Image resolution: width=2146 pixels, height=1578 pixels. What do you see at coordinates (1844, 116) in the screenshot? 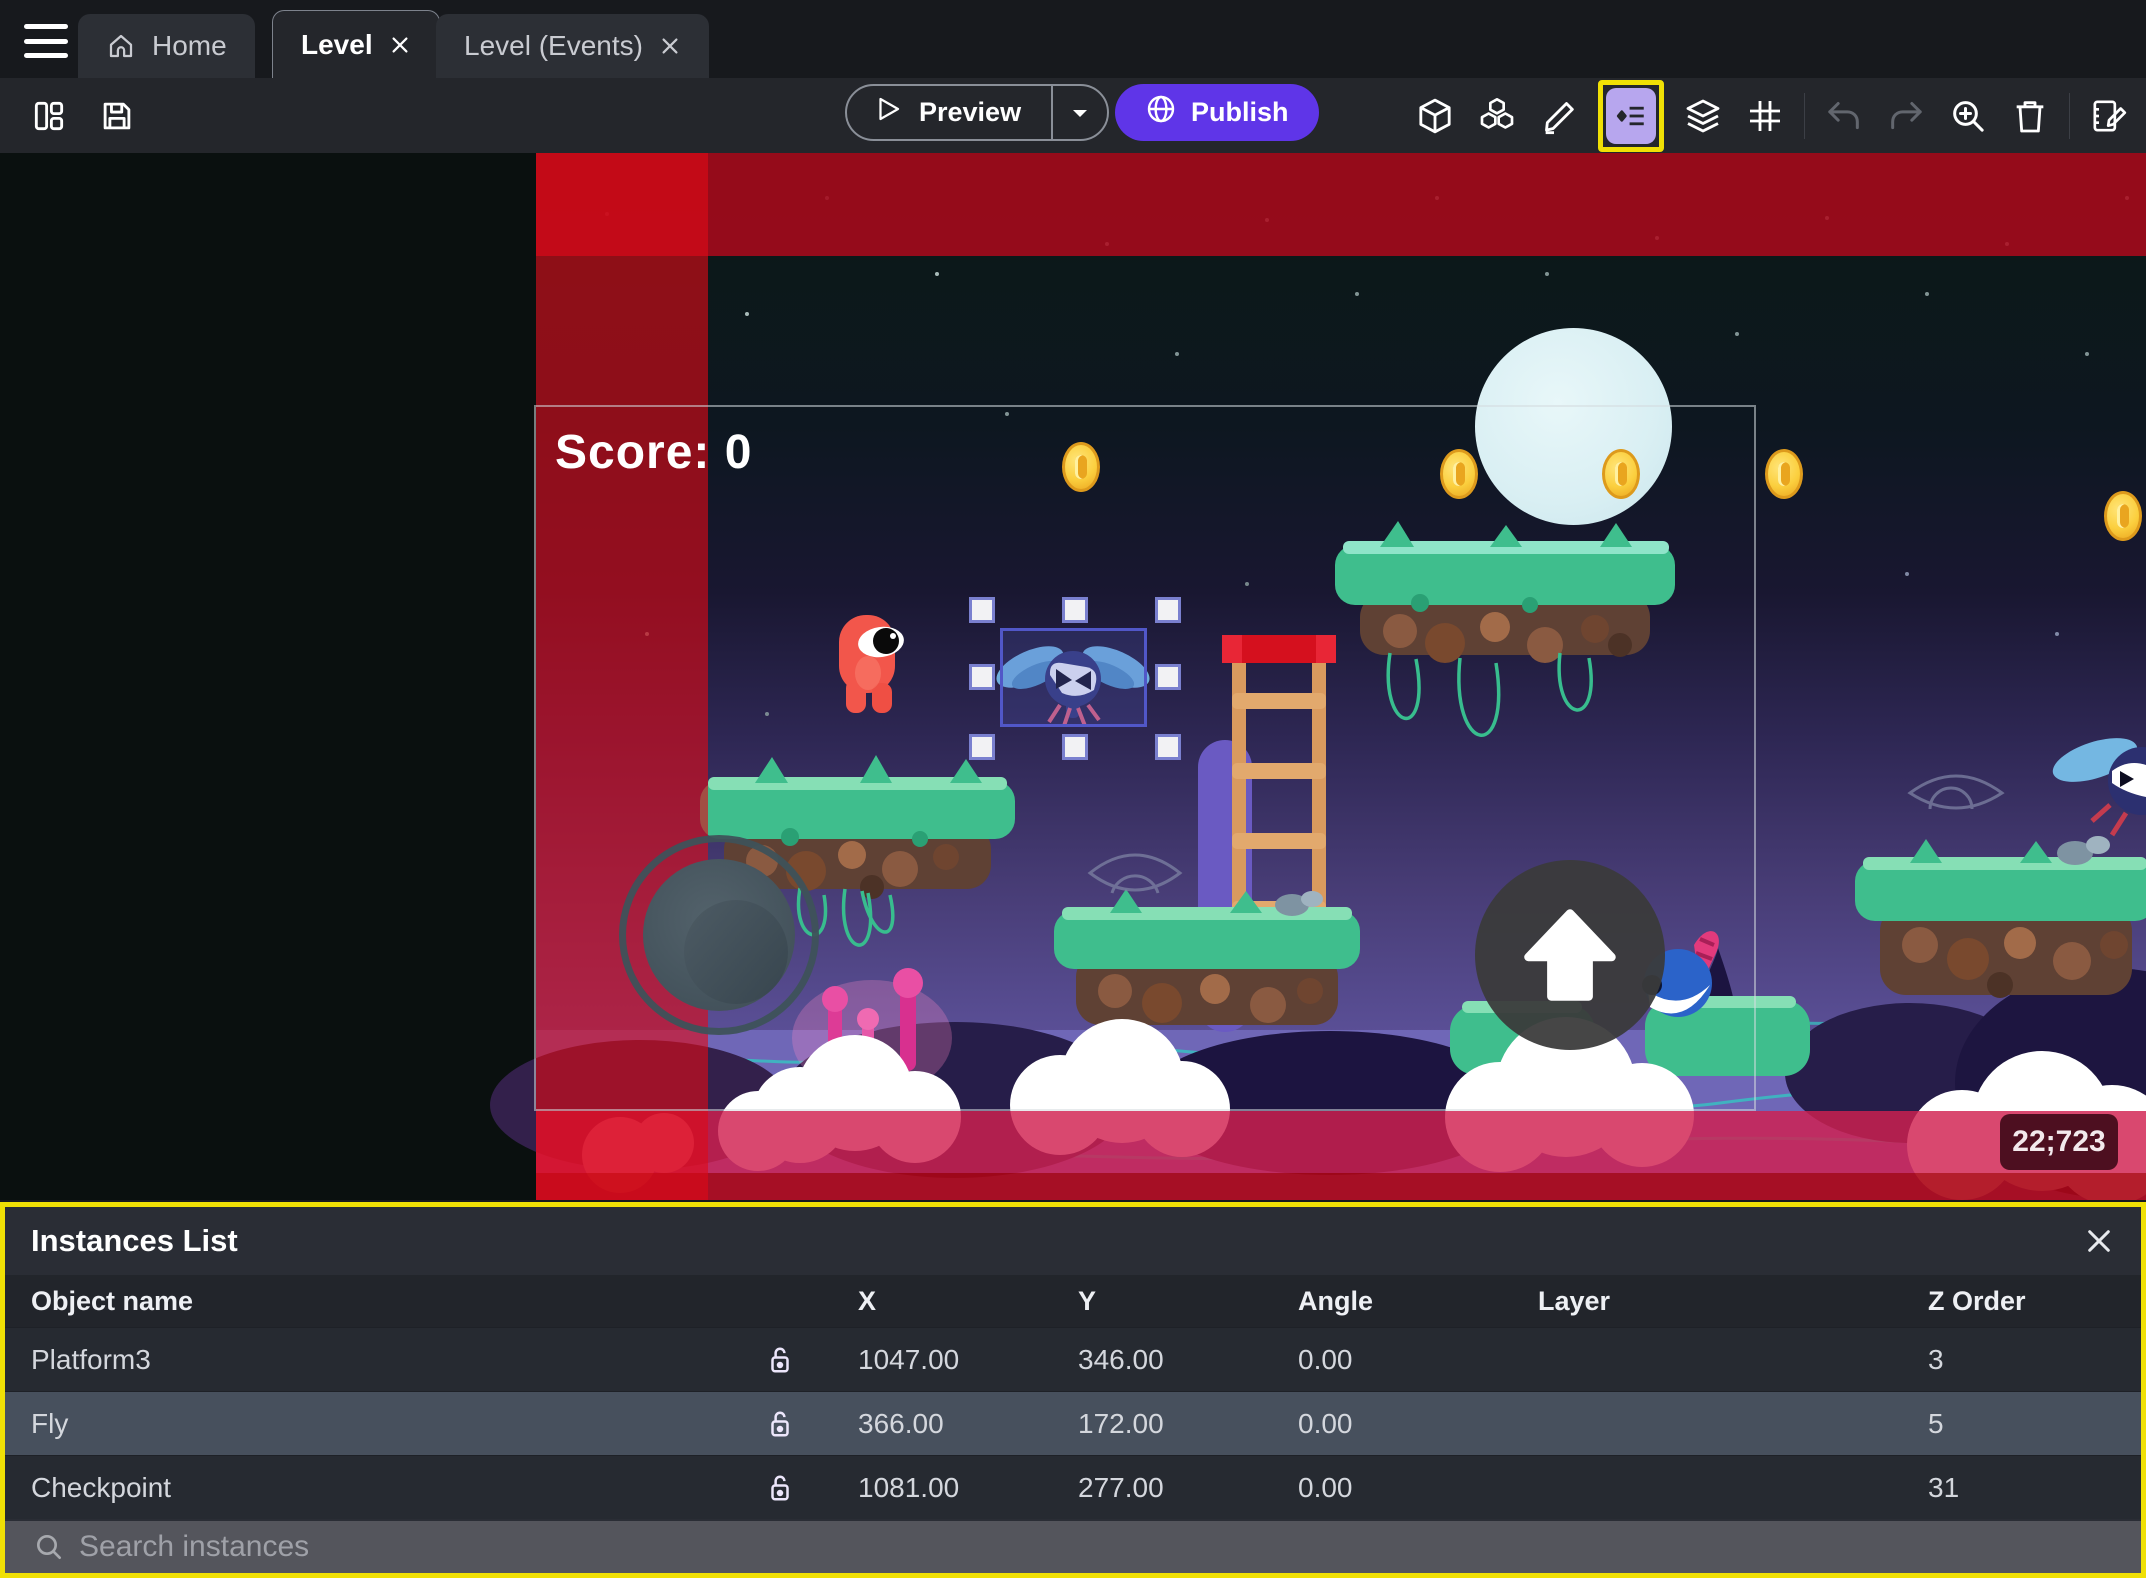
I see `undo-icon` at bounding box center [1844, 116].